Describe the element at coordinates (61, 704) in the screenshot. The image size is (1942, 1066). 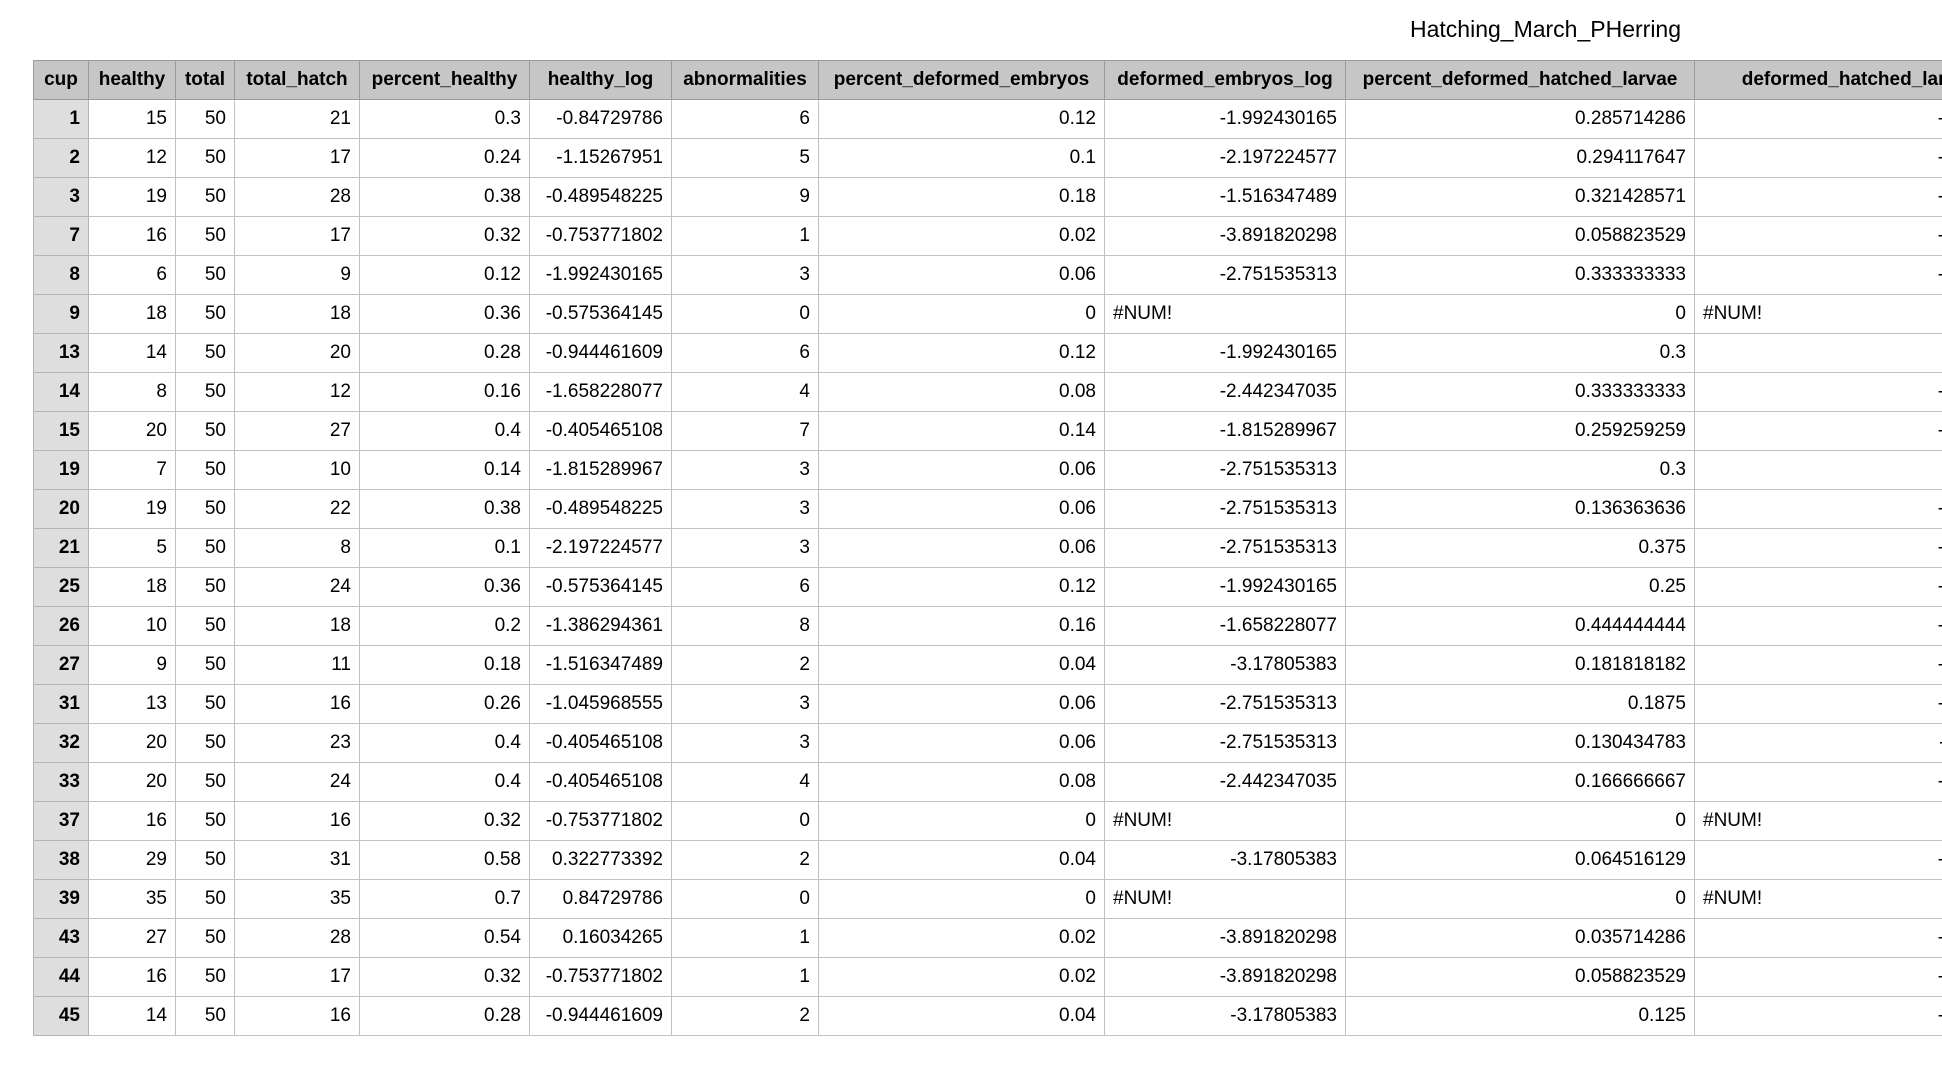
I see `cup-cell: 31` at that location.